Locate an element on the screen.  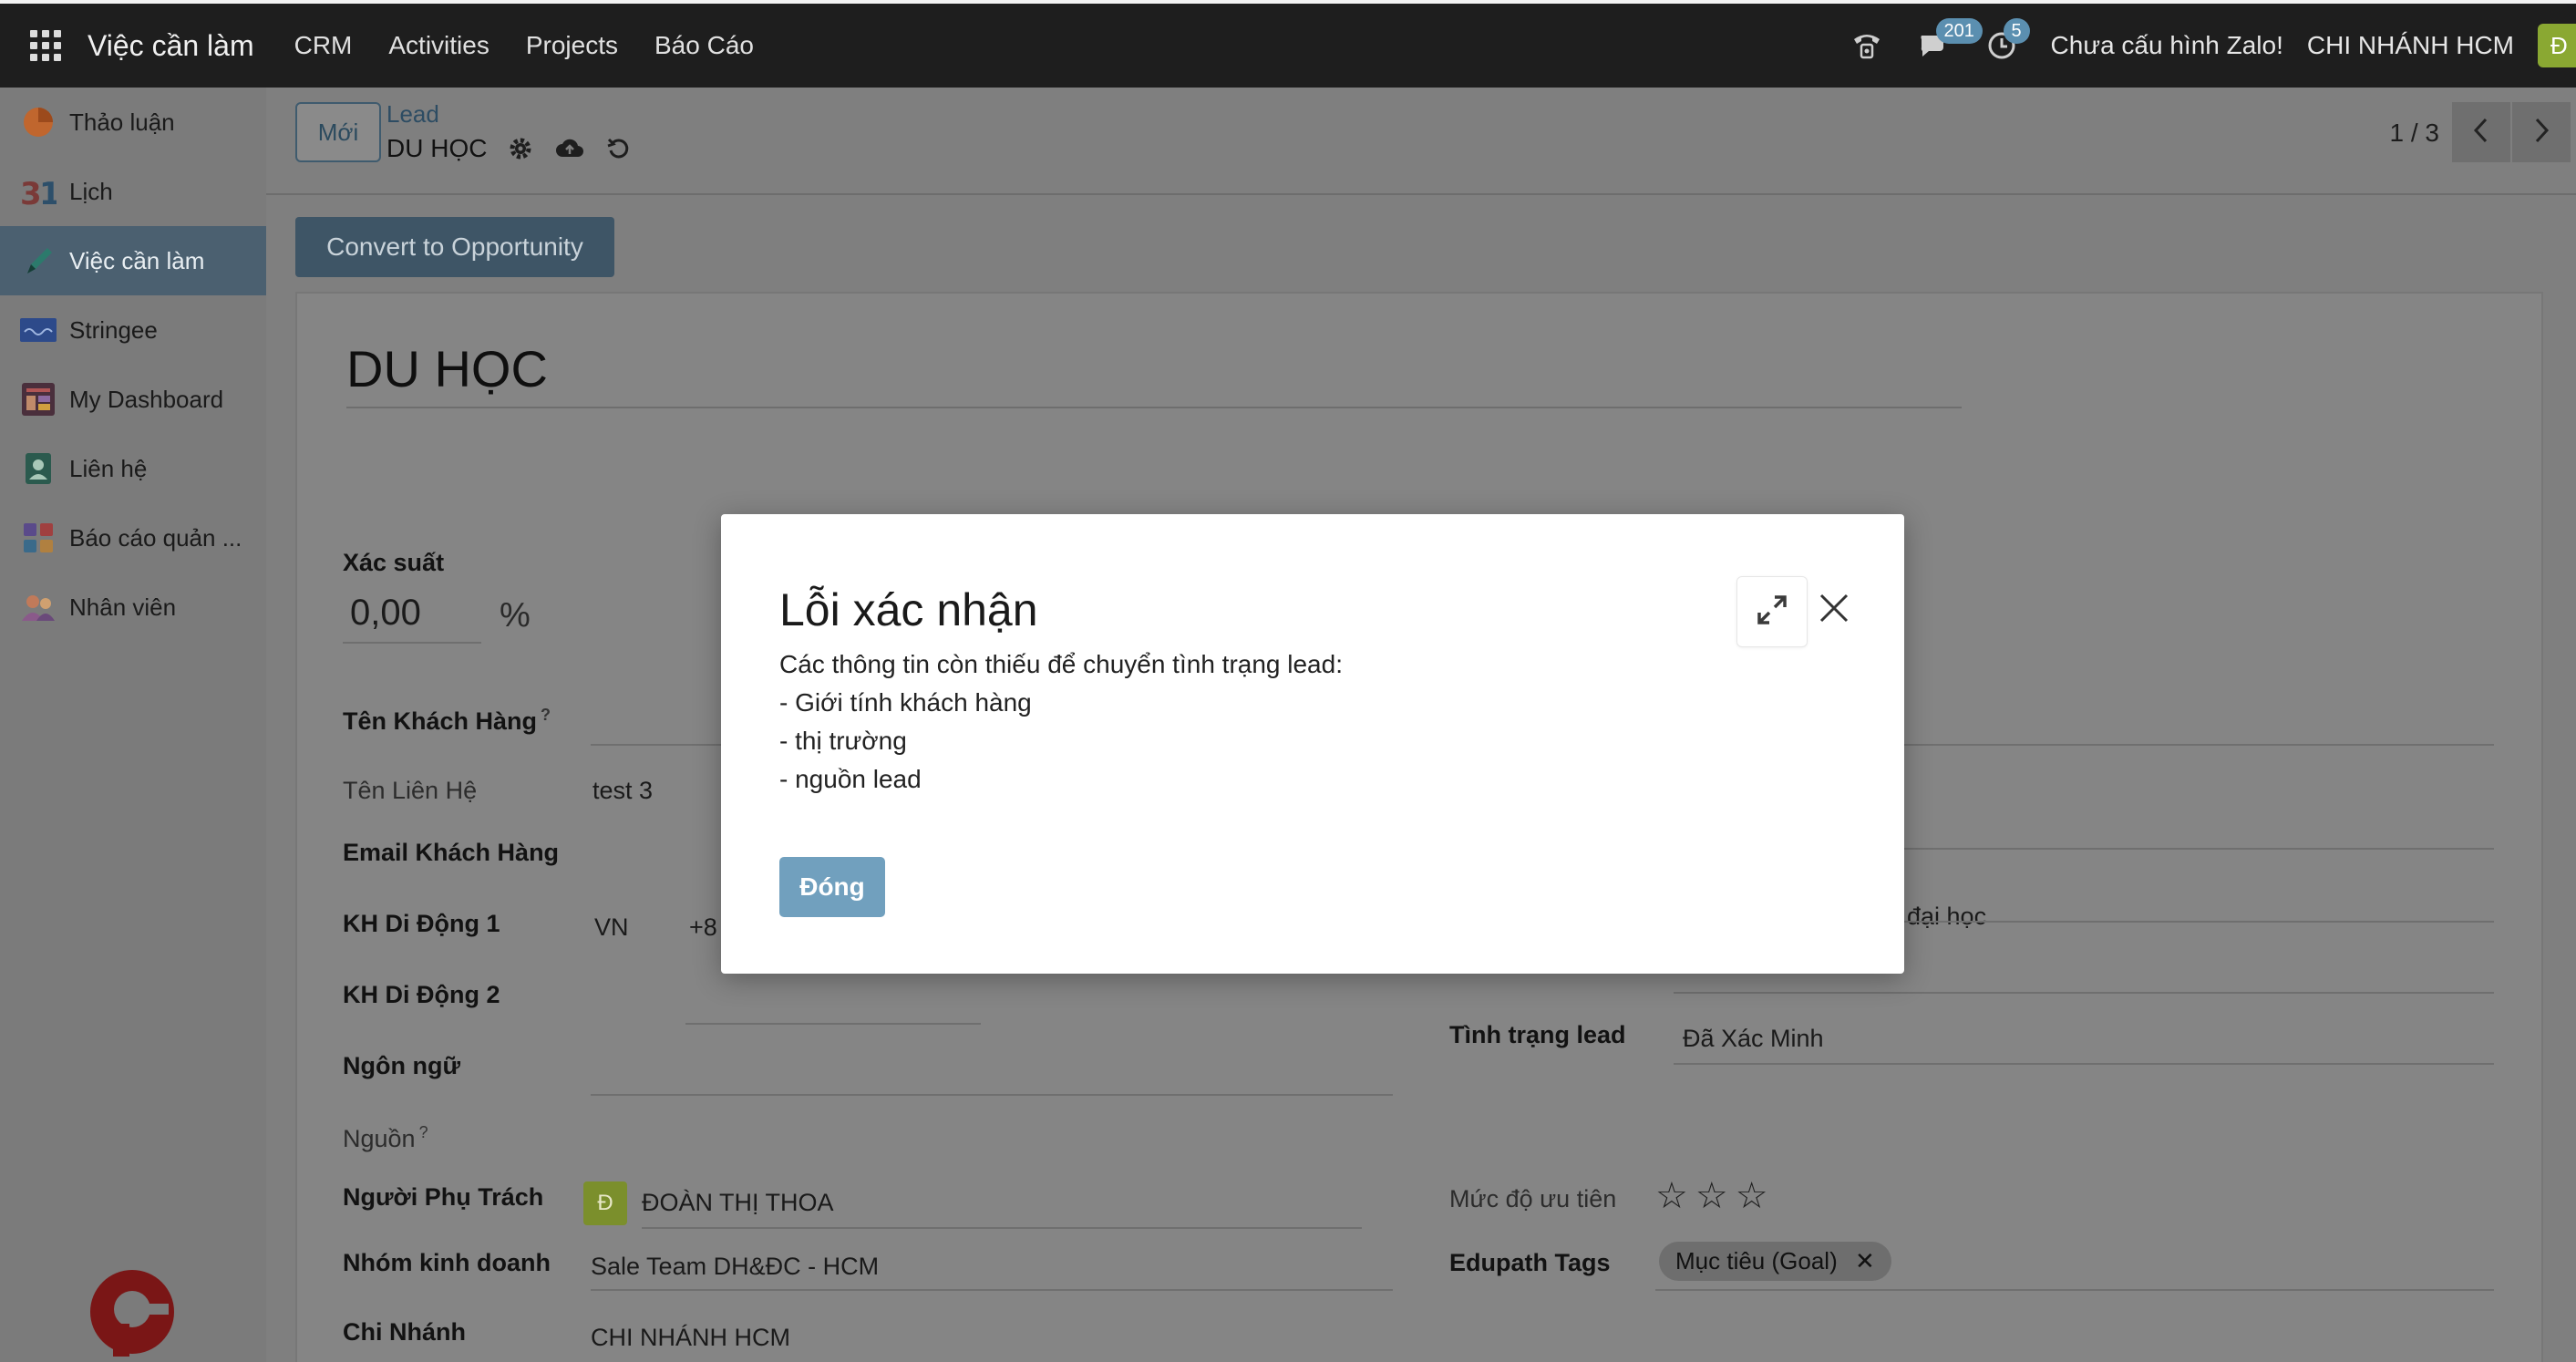
company-logo is located at coordinates (132, 1312).